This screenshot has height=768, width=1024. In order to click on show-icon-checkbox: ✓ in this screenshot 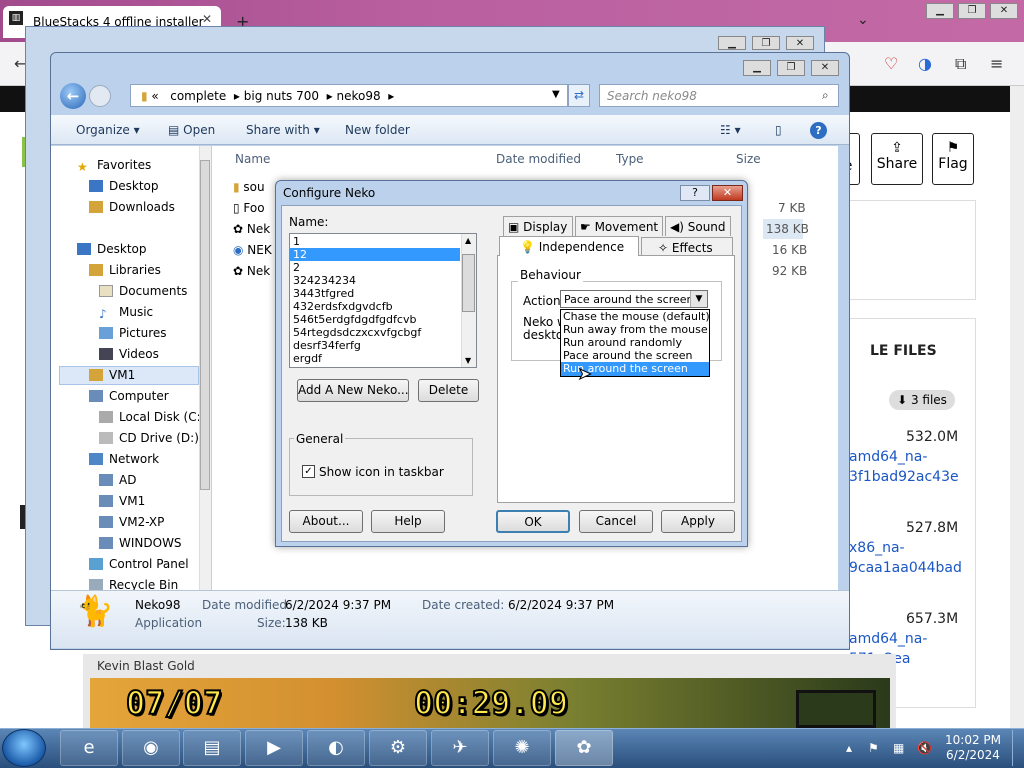, I will do `click(308, 471)`.